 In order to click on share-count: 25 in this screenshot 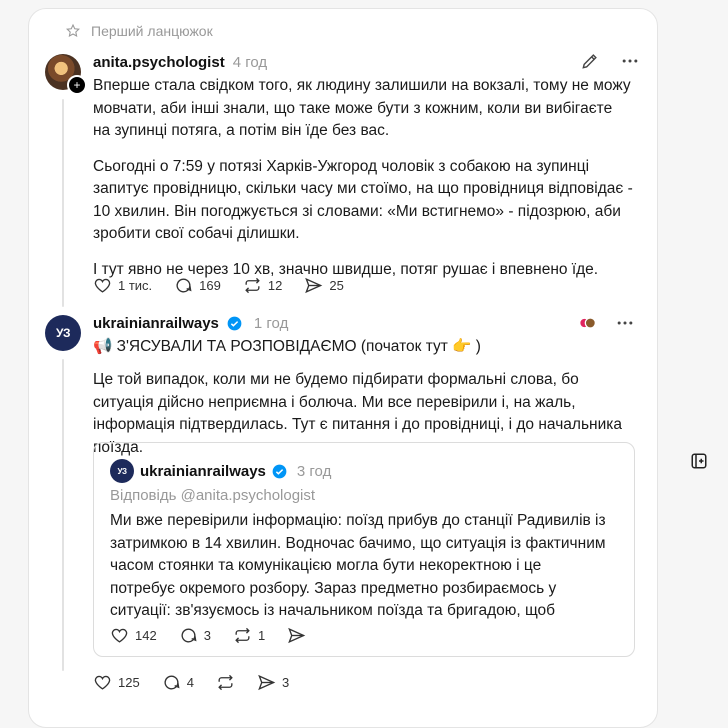, I will do `click(336, 285)`.